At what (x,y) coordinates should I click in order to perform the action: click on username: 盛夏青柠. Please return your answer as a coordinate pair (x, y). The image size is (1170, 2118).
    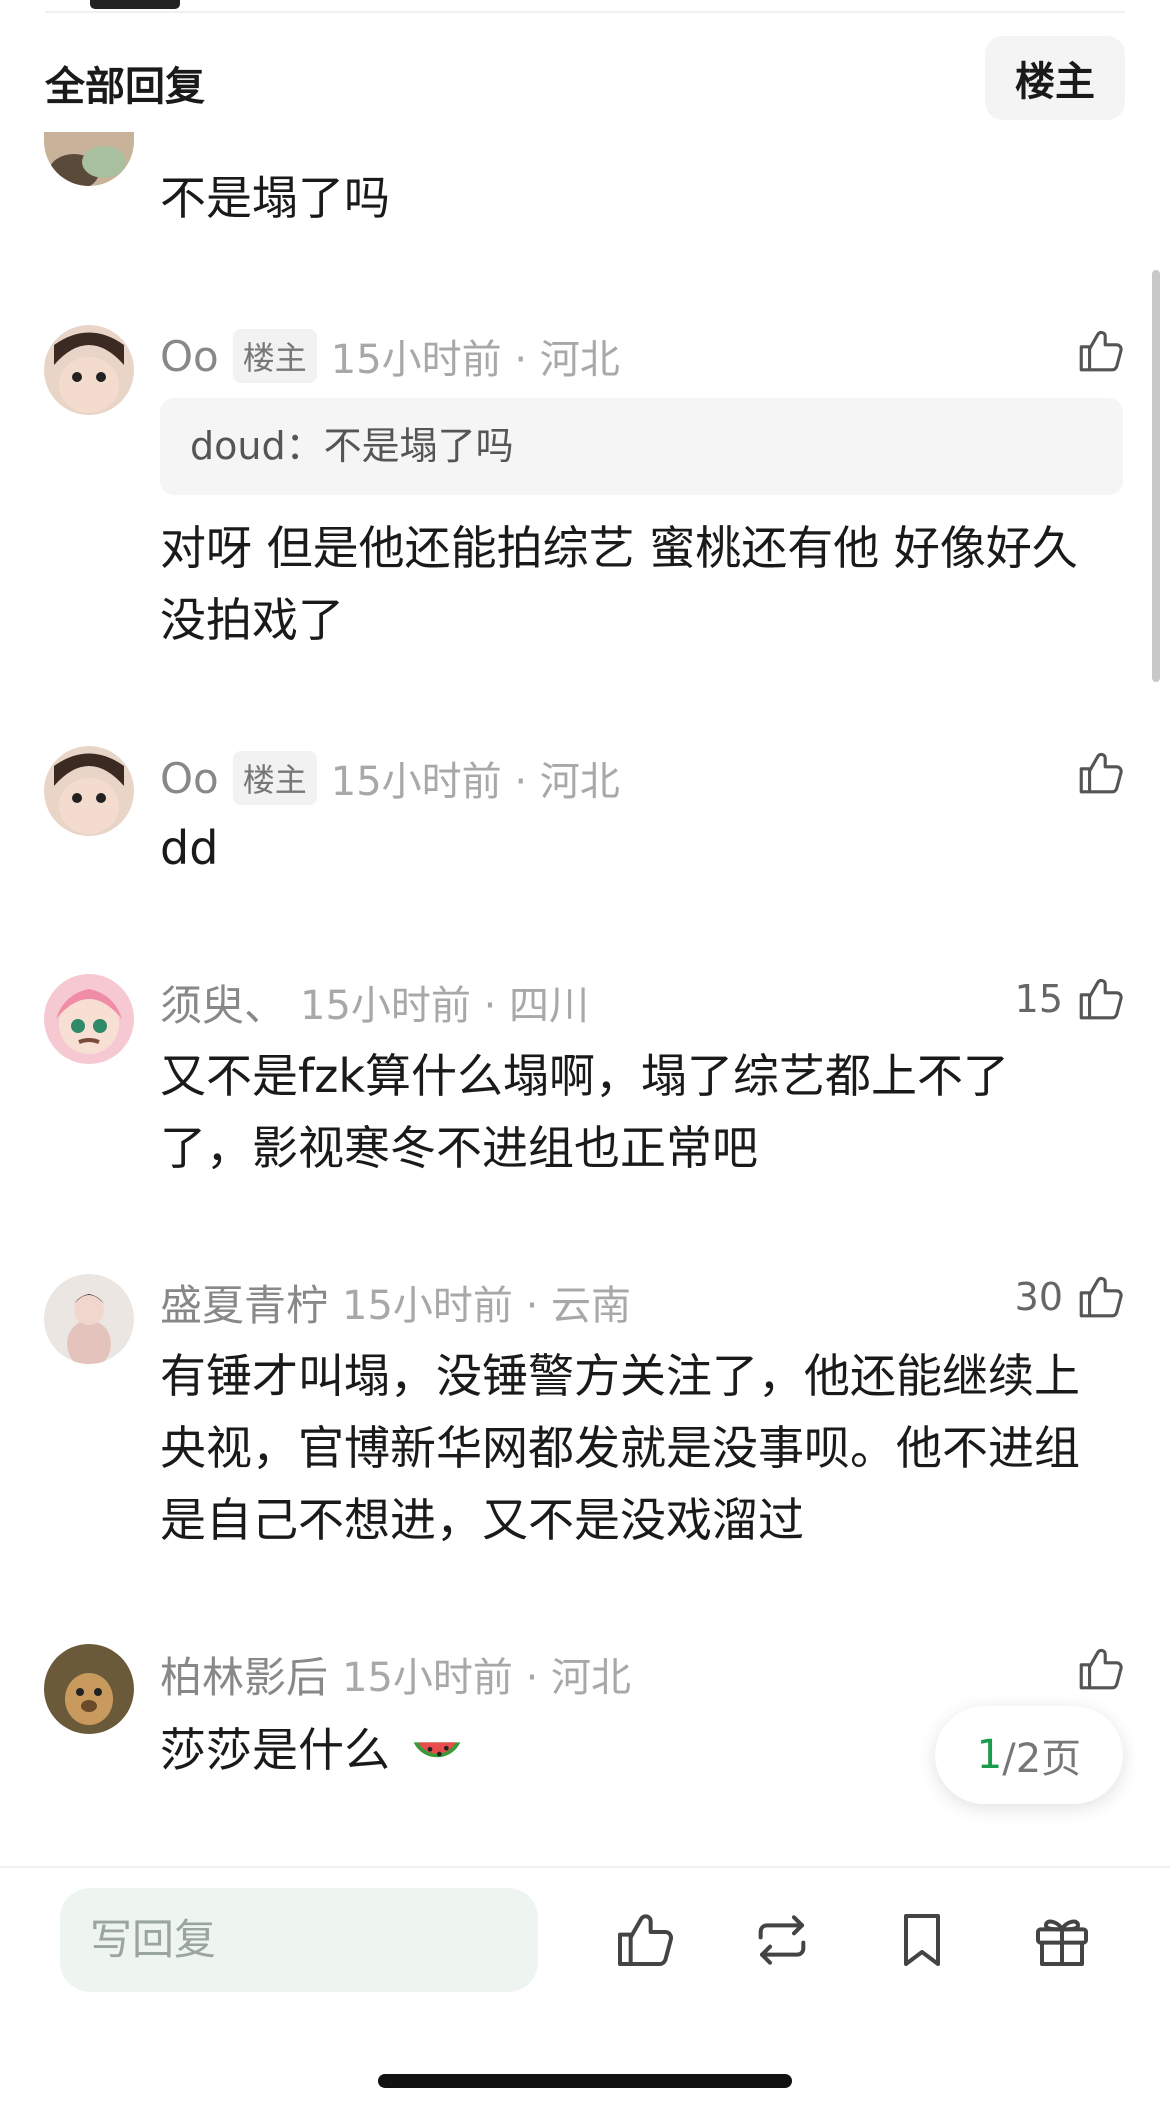
    Looking at the image, I should click on (244, 1302).